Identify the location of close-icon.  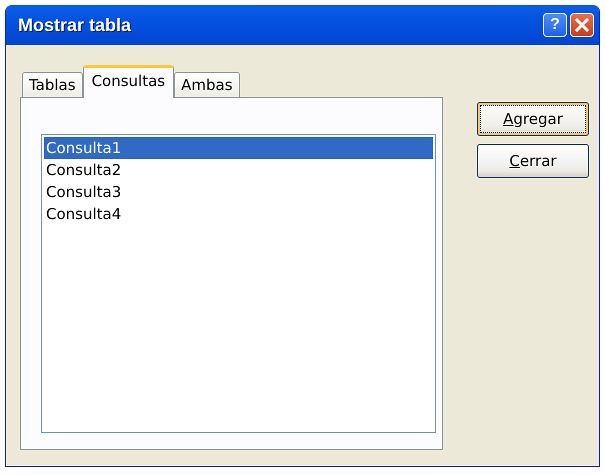
(582, 25).